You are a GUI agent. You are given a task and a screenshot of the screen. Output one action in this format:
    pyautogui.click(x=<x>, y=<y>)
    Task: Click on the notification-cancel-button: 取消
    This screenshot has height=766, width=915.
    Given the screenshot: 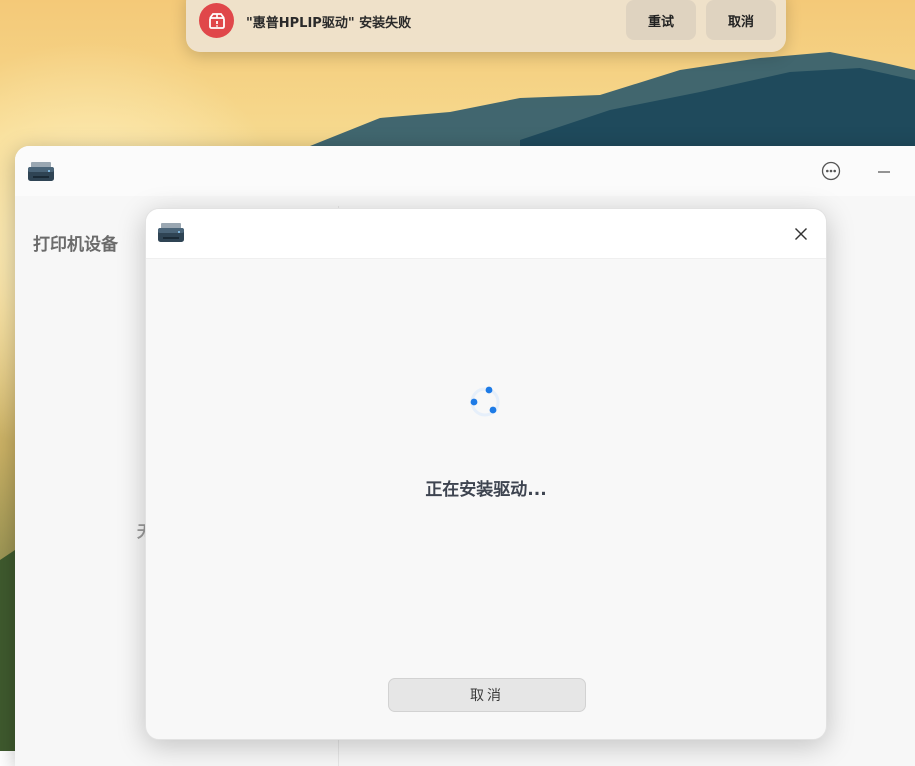 What is the action you would take?
    pyautogui.click(x=741, y=20)
    